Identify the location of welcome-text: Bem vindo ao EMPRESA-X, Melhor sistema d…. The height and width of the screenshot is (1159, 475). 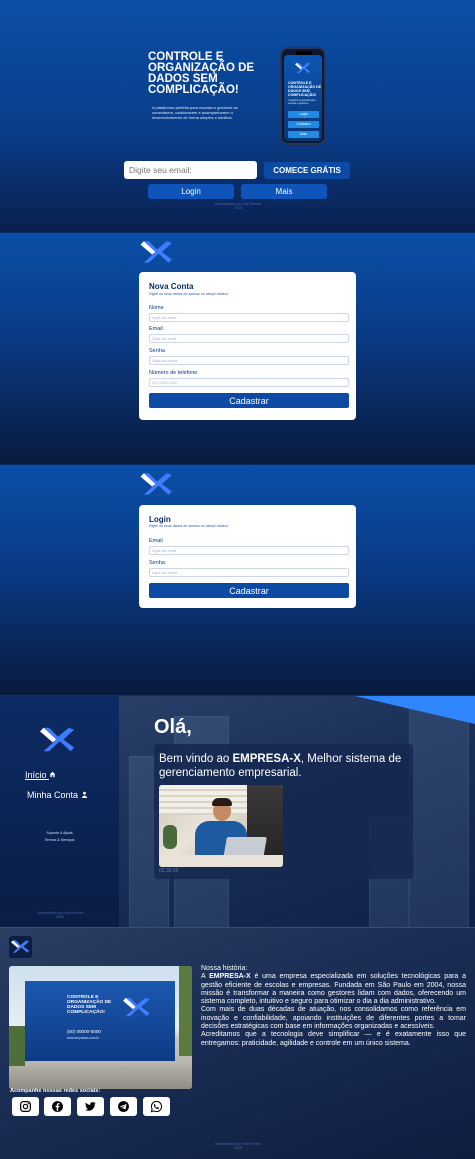
(280, 766).